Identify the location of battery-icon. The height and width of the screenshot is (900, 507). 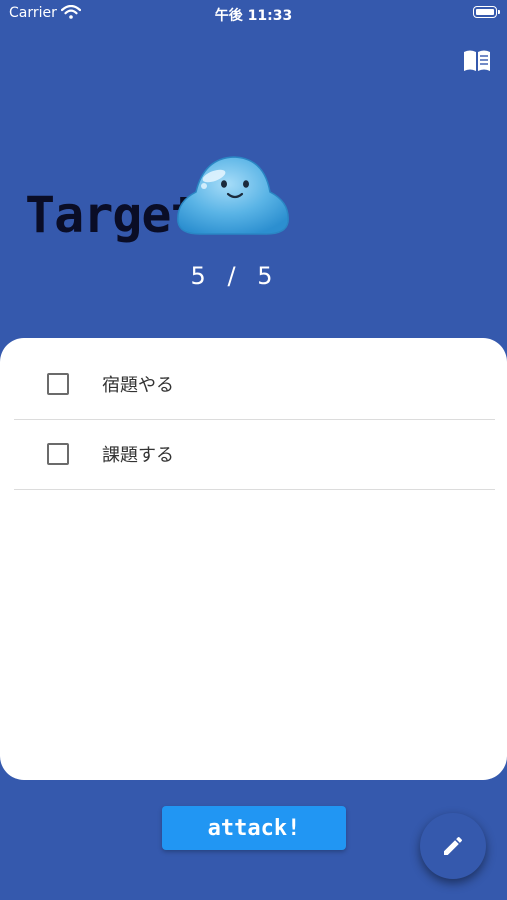
(486, 12).